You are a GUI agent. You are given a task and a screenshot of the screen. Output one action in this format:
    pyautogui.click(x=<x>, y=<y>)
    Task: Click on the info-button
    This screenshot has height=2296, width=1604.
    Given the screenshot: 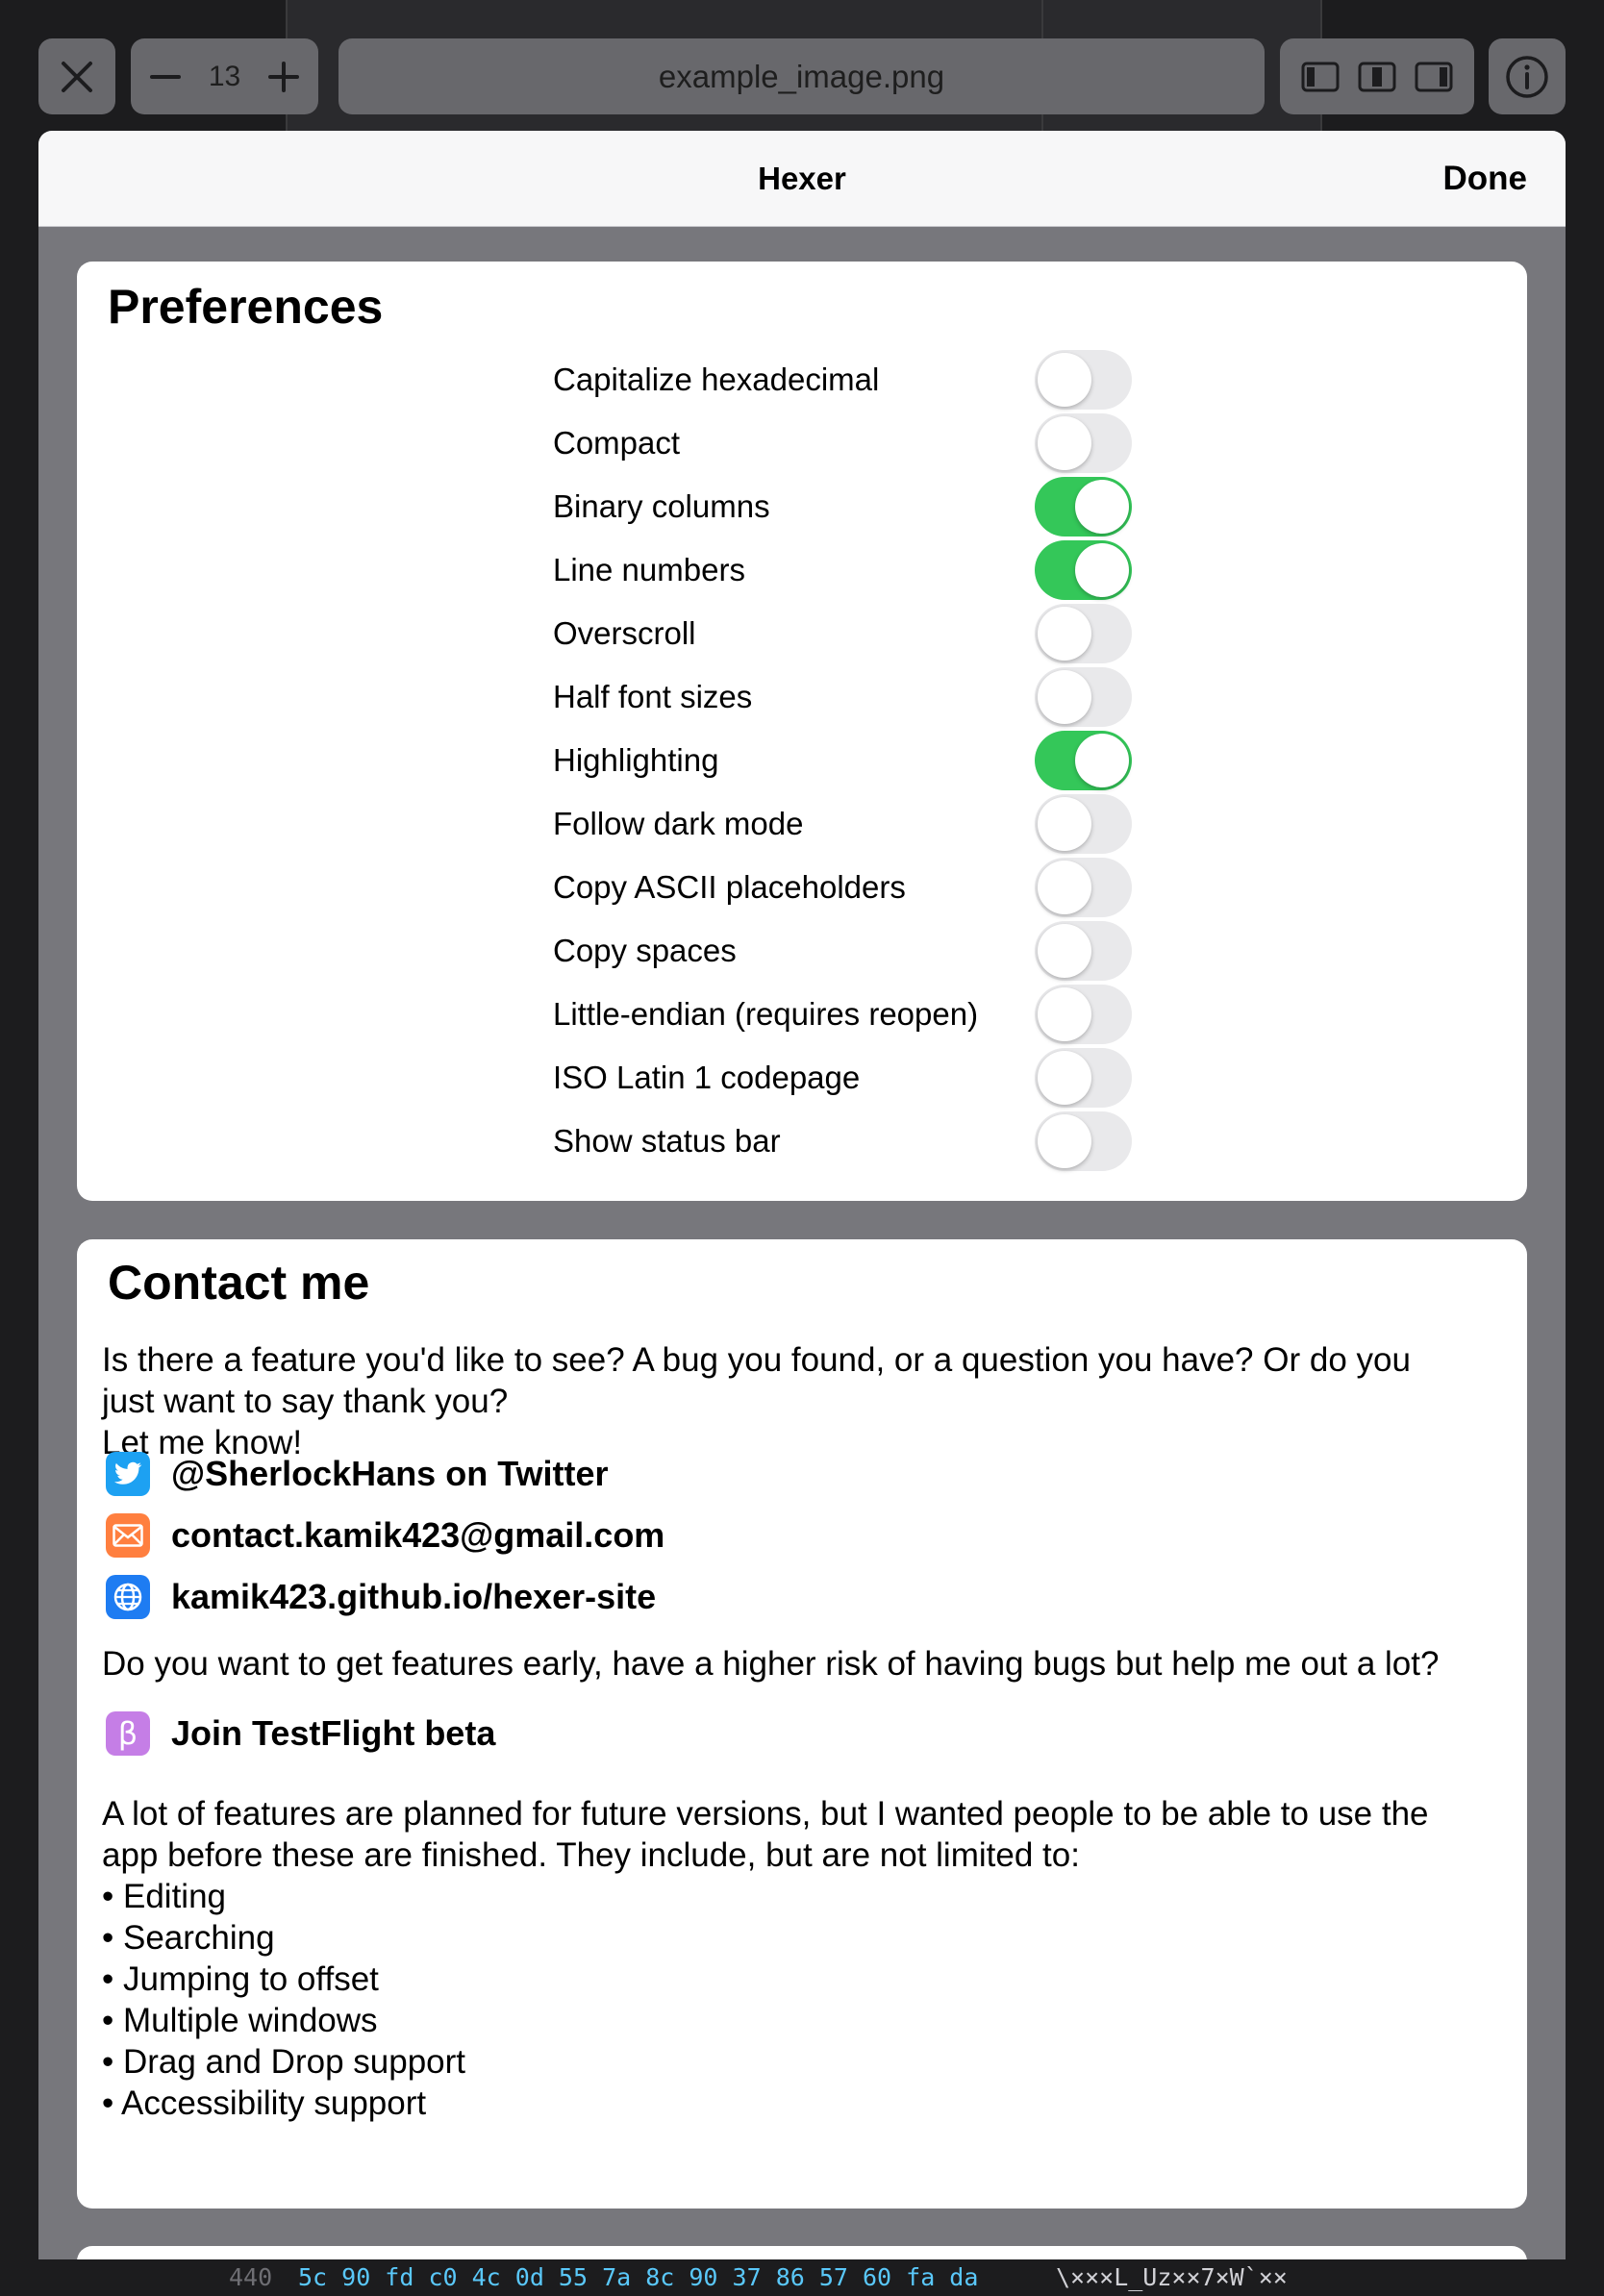 What is the action you would take?
    pyautogui.click(x=1527, y=76)
    